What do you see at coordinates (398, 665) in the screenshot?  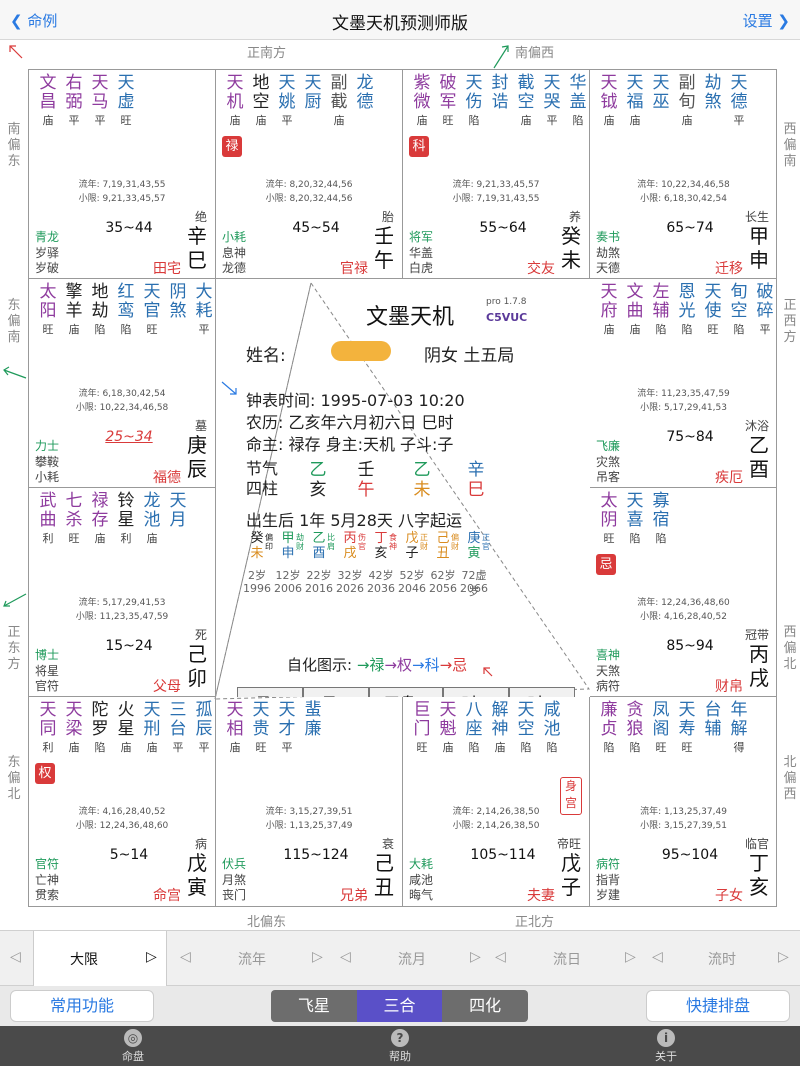 I see `zihua-quan: →权` at bounding box center [398, 665].